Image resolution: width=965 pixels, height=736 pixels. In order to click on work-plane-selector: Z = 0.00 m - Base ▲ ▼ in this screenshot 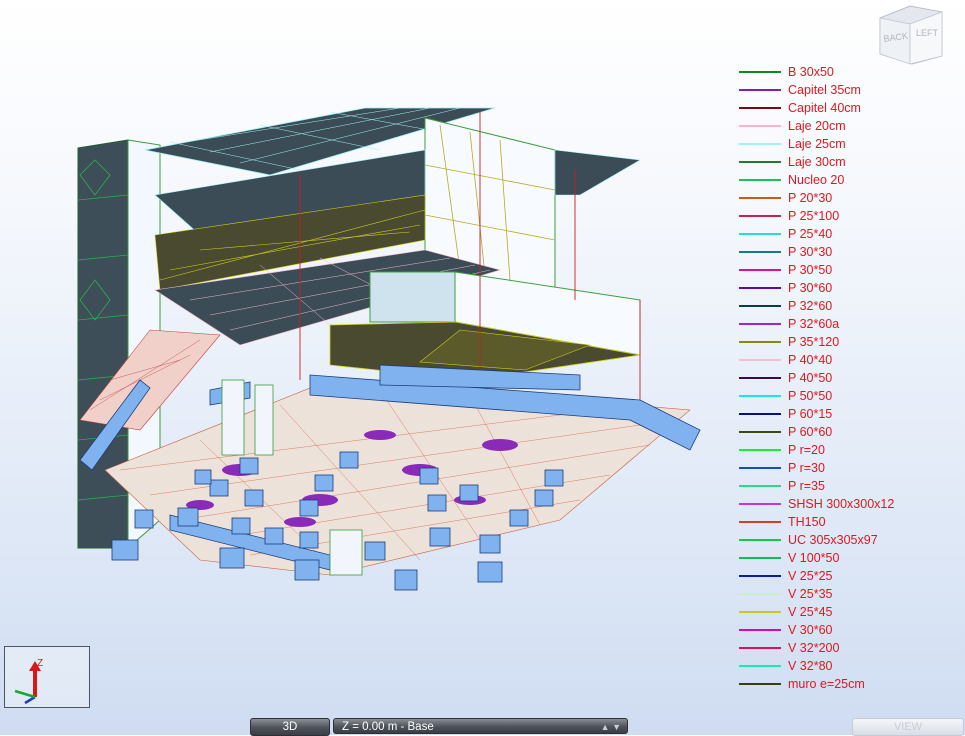, I will do `click(480, 726)`.